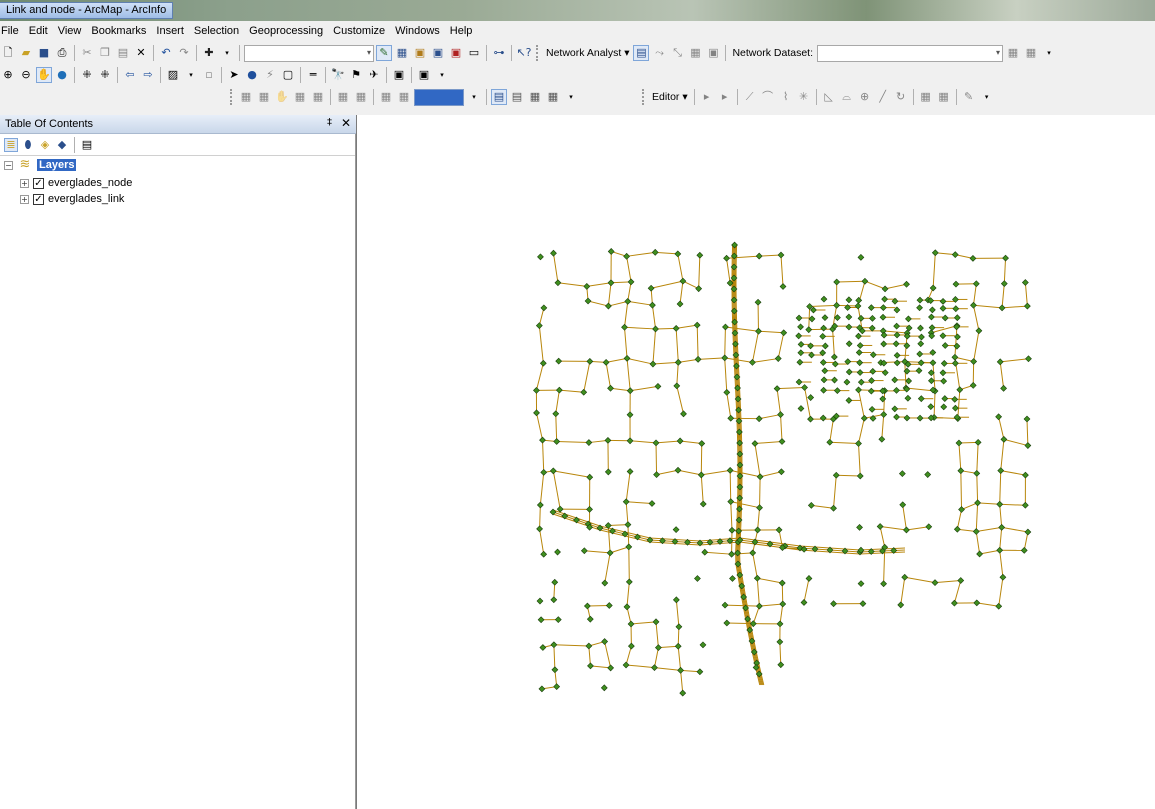  Describe the element at coordinates (234, 75) in the screenshot. I see `select-elements-icon: ➤` at that location.